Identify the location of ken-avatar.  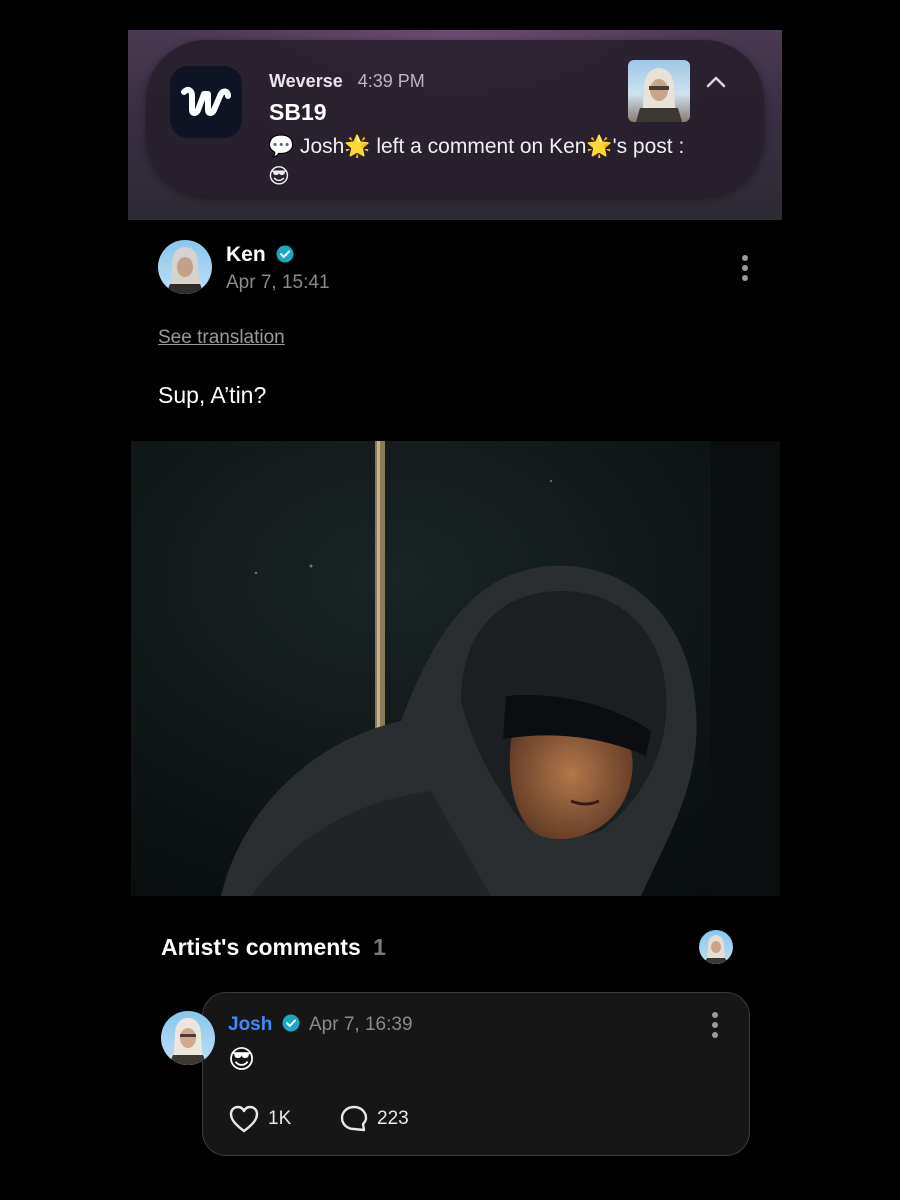
(185, 267).